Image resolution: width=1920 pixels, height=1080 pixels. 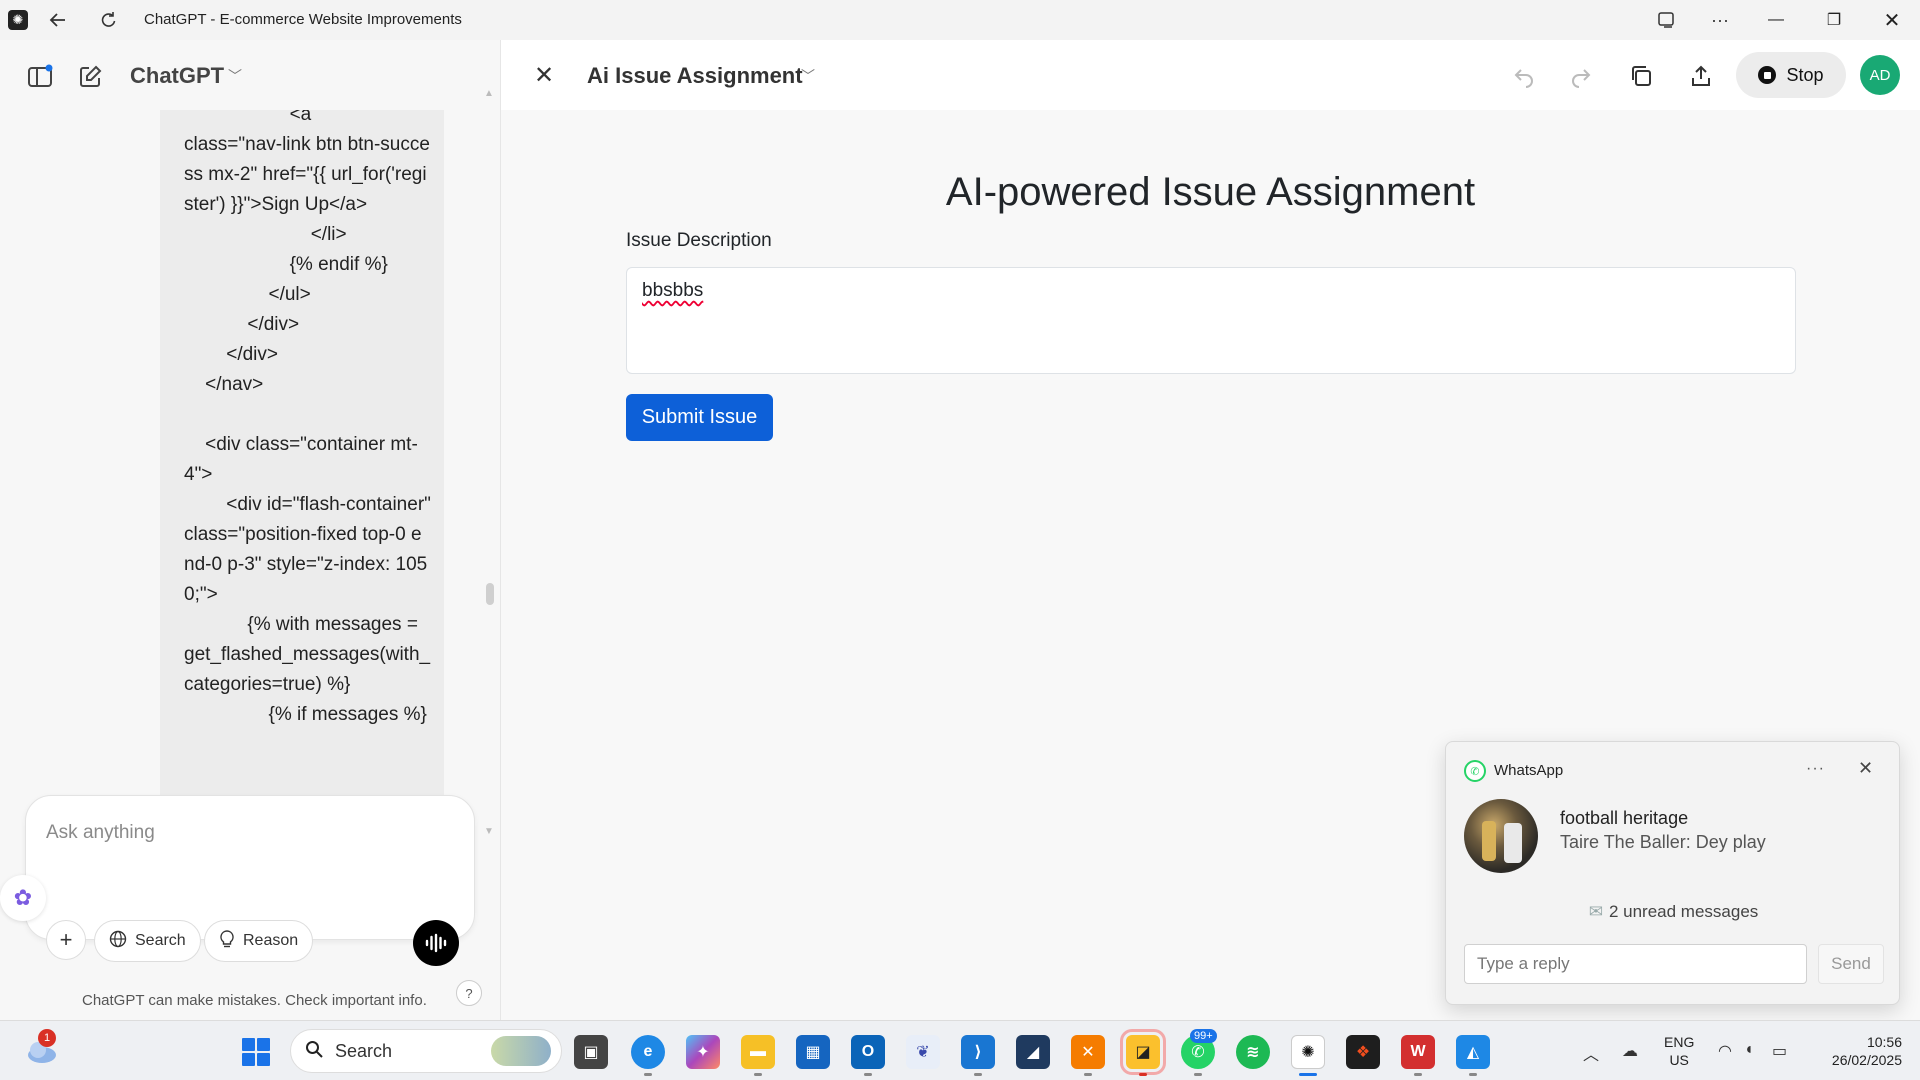 What do you see at coordinates (978, 1052) in the screenshot?
I see `vscode-icon: ⟩` at bounding box center [978, 1052].